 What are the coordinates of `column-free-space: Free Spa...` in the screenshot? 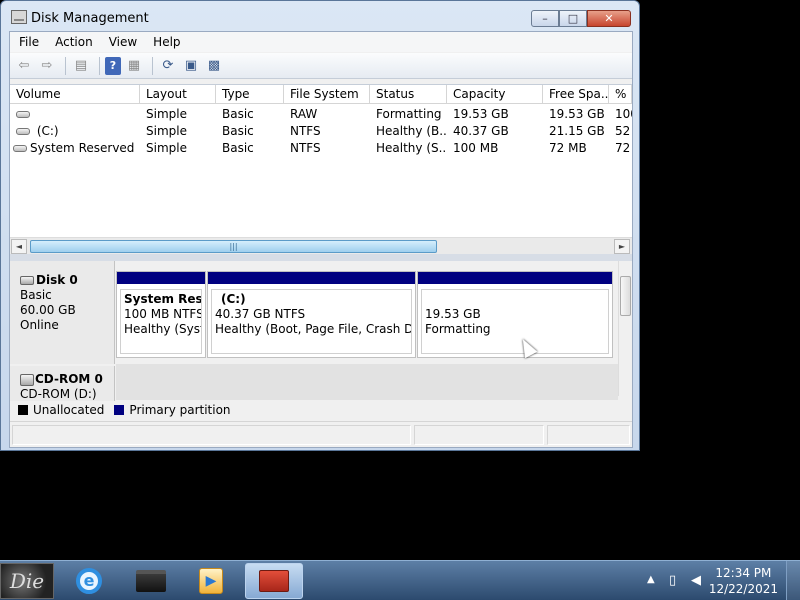 It's located at (576, 94).